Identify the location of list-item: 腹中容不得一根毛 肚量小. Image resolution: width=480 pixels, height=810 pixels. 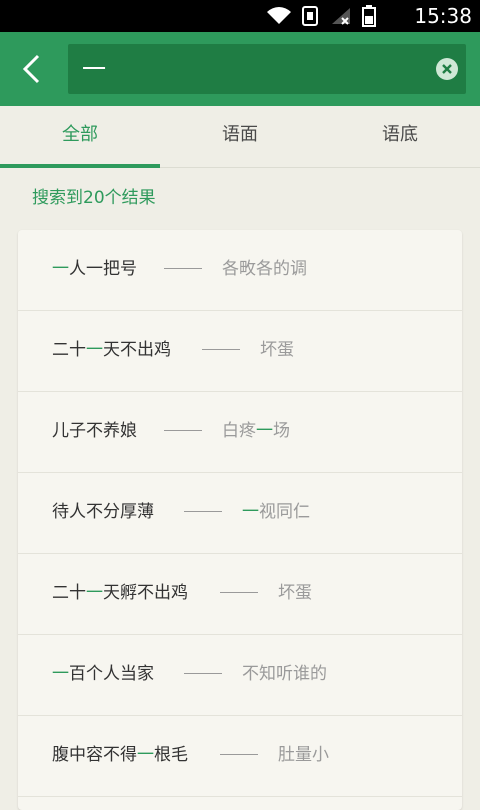
(240, 756).